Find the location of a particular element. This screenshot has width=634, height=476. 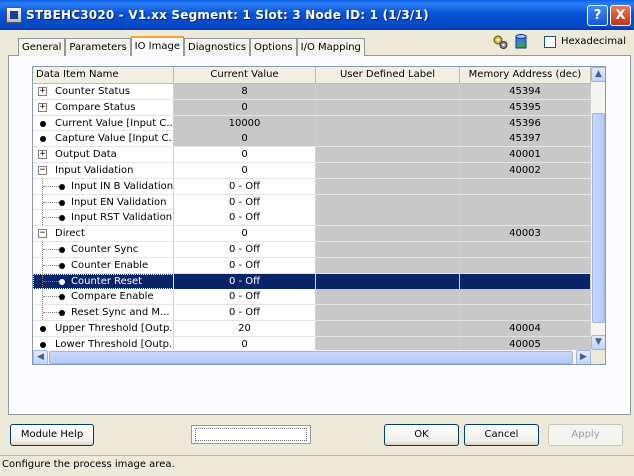

module-help-button: Module Help is located at coordinates (52, 435).